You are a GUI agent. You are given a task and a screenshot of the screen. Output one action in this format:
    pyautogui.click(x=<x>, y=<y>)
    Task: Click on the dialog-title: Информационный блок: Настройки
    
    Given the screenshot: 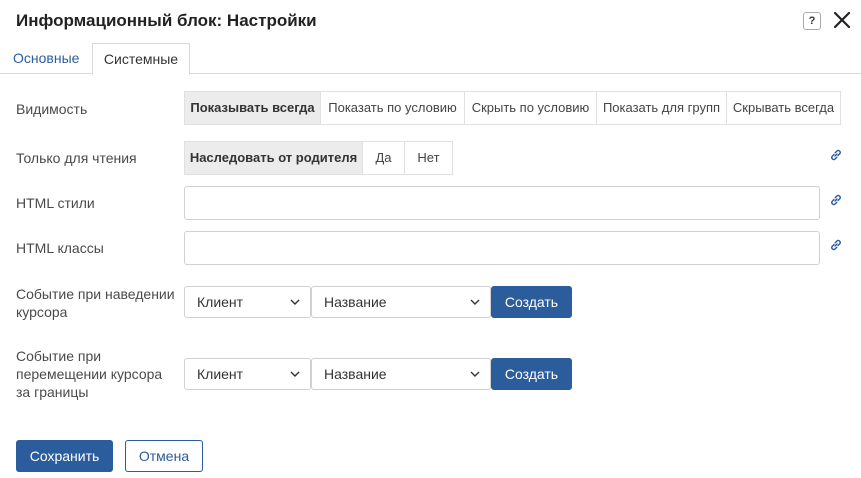 What is the action you would take?
    pyautogui.click(x=166, y=20)
    